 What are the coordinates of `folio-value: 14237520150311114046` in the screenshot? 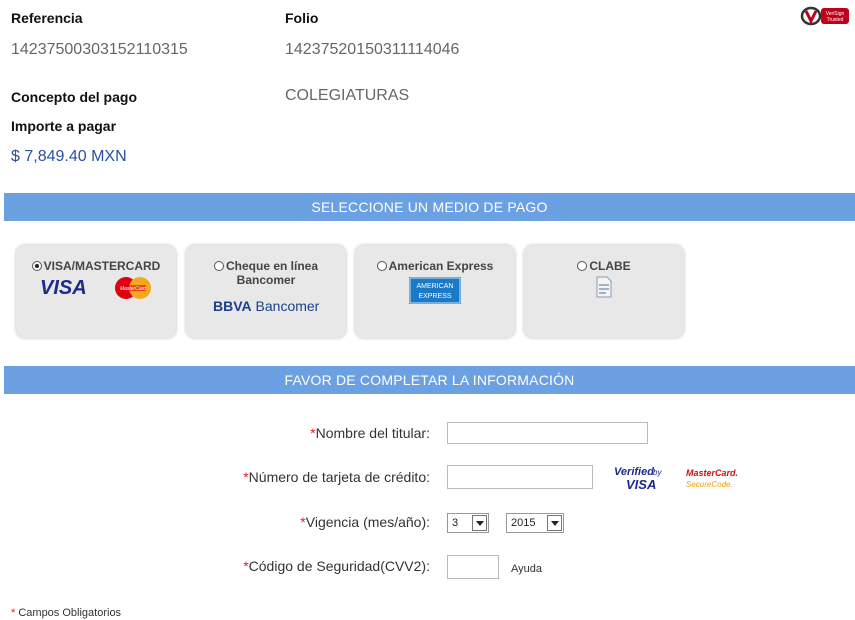 It's located at (372, 49).